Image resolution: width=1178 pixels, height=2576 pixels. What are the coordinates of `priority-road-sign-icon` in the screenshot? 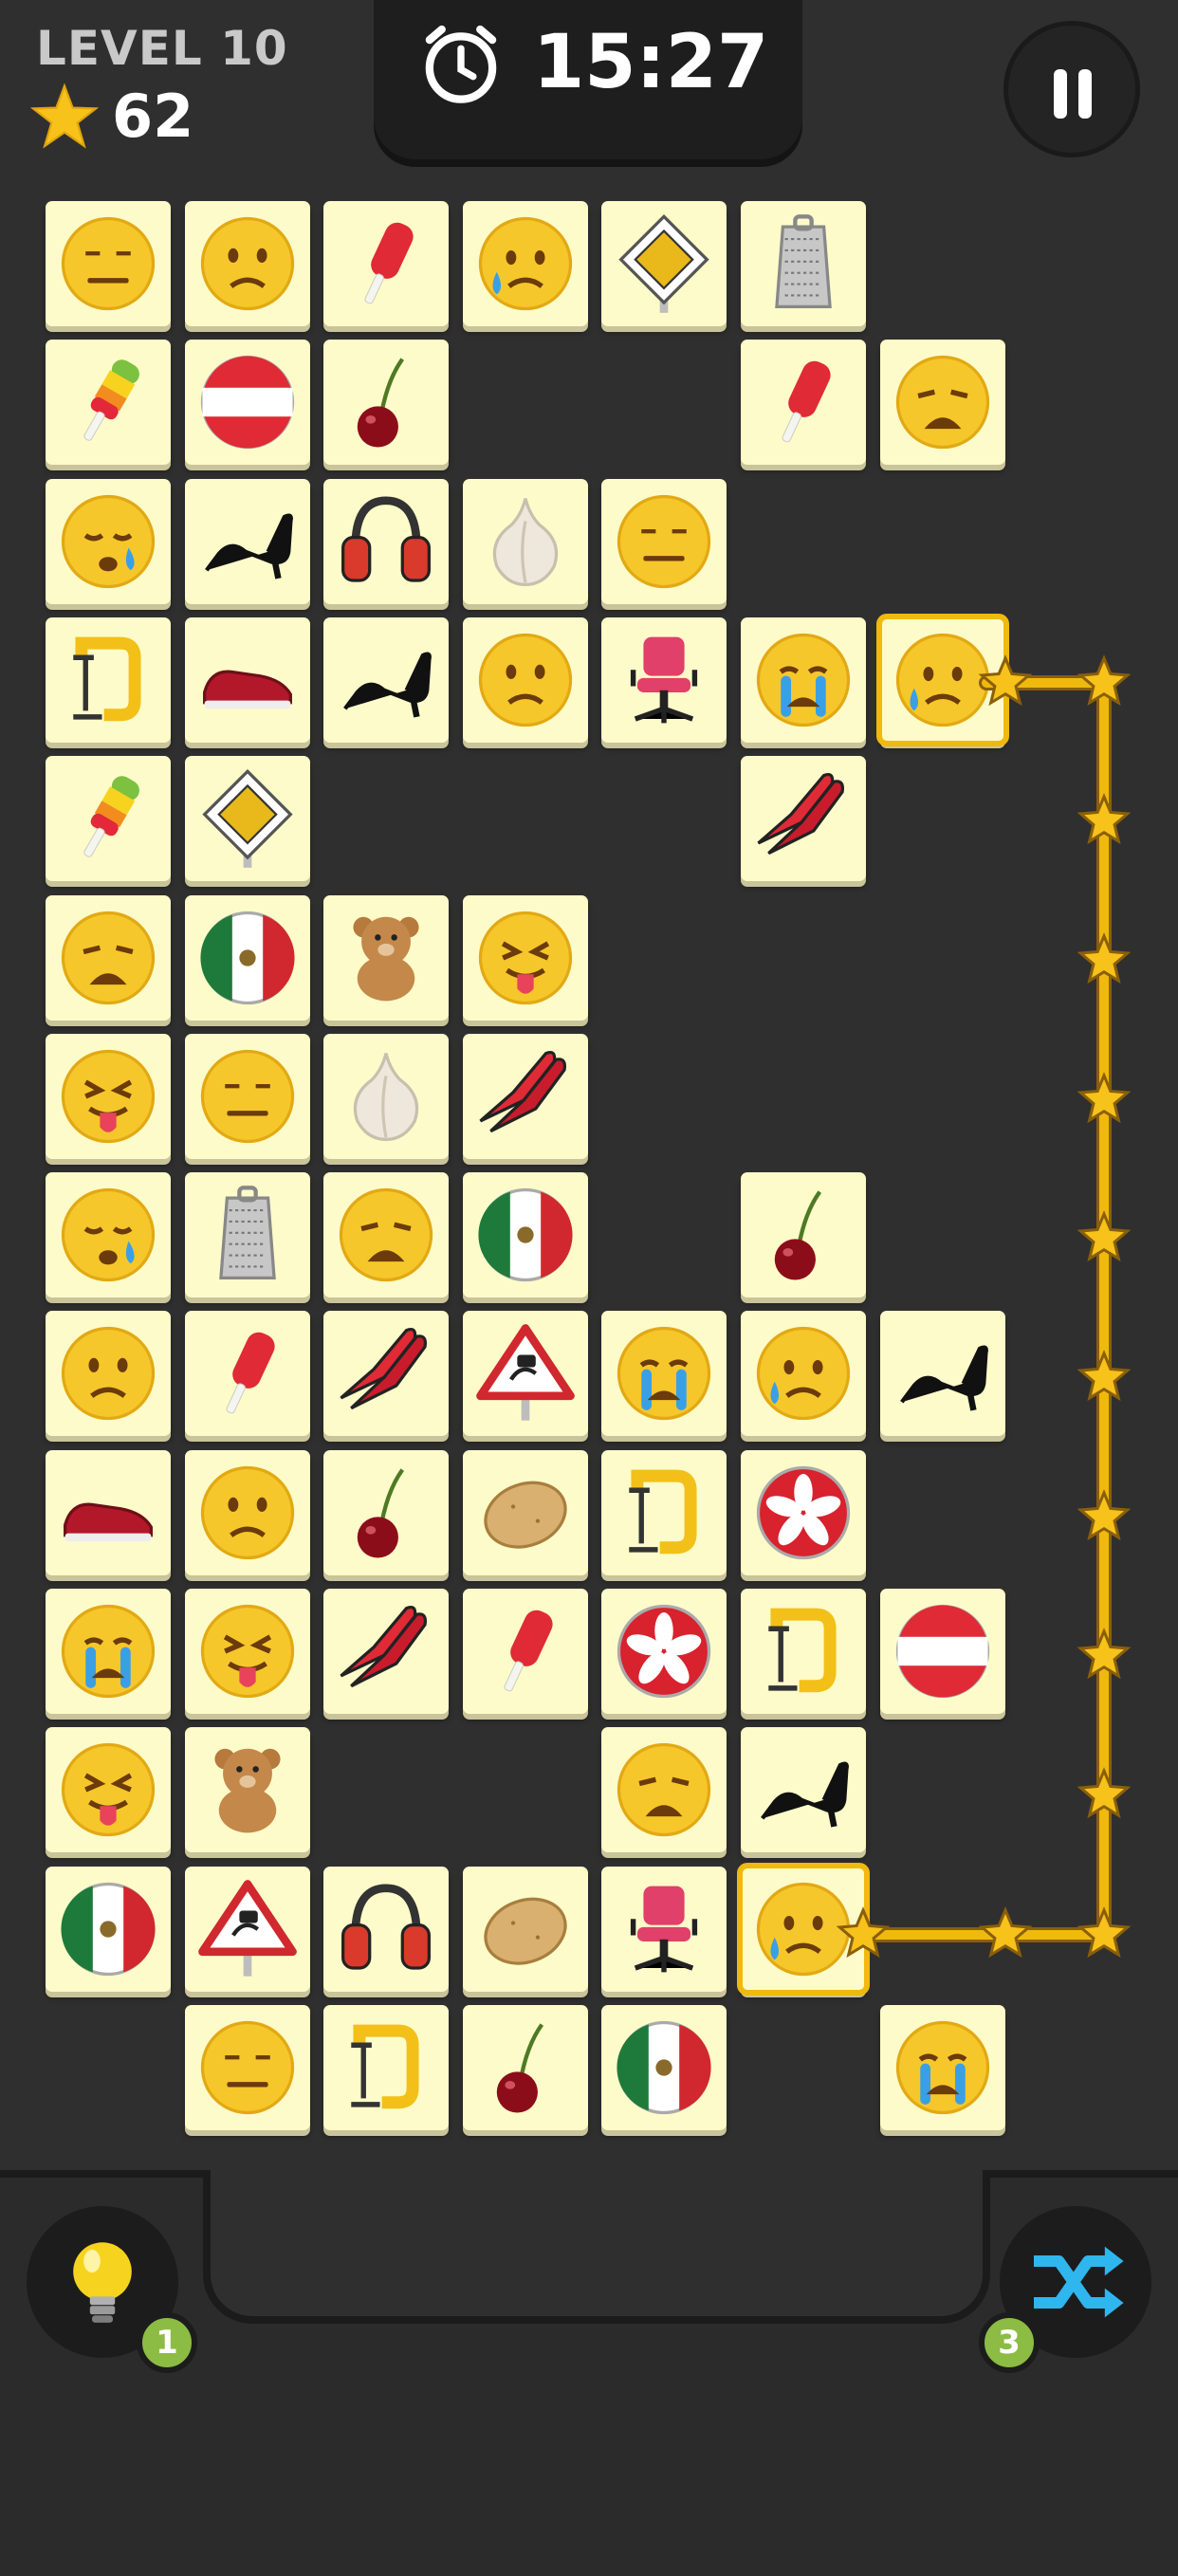 It's located at (247, 819).